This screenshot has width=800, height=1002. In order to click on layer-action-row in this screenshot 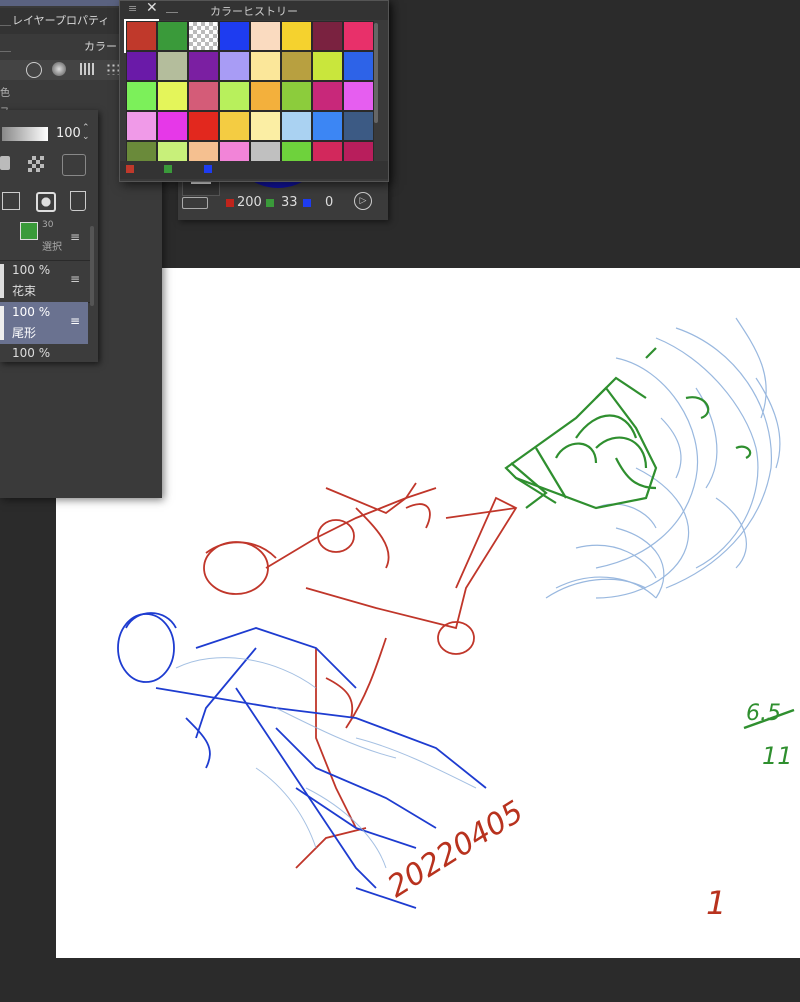, I will do `click(49, 203)`.